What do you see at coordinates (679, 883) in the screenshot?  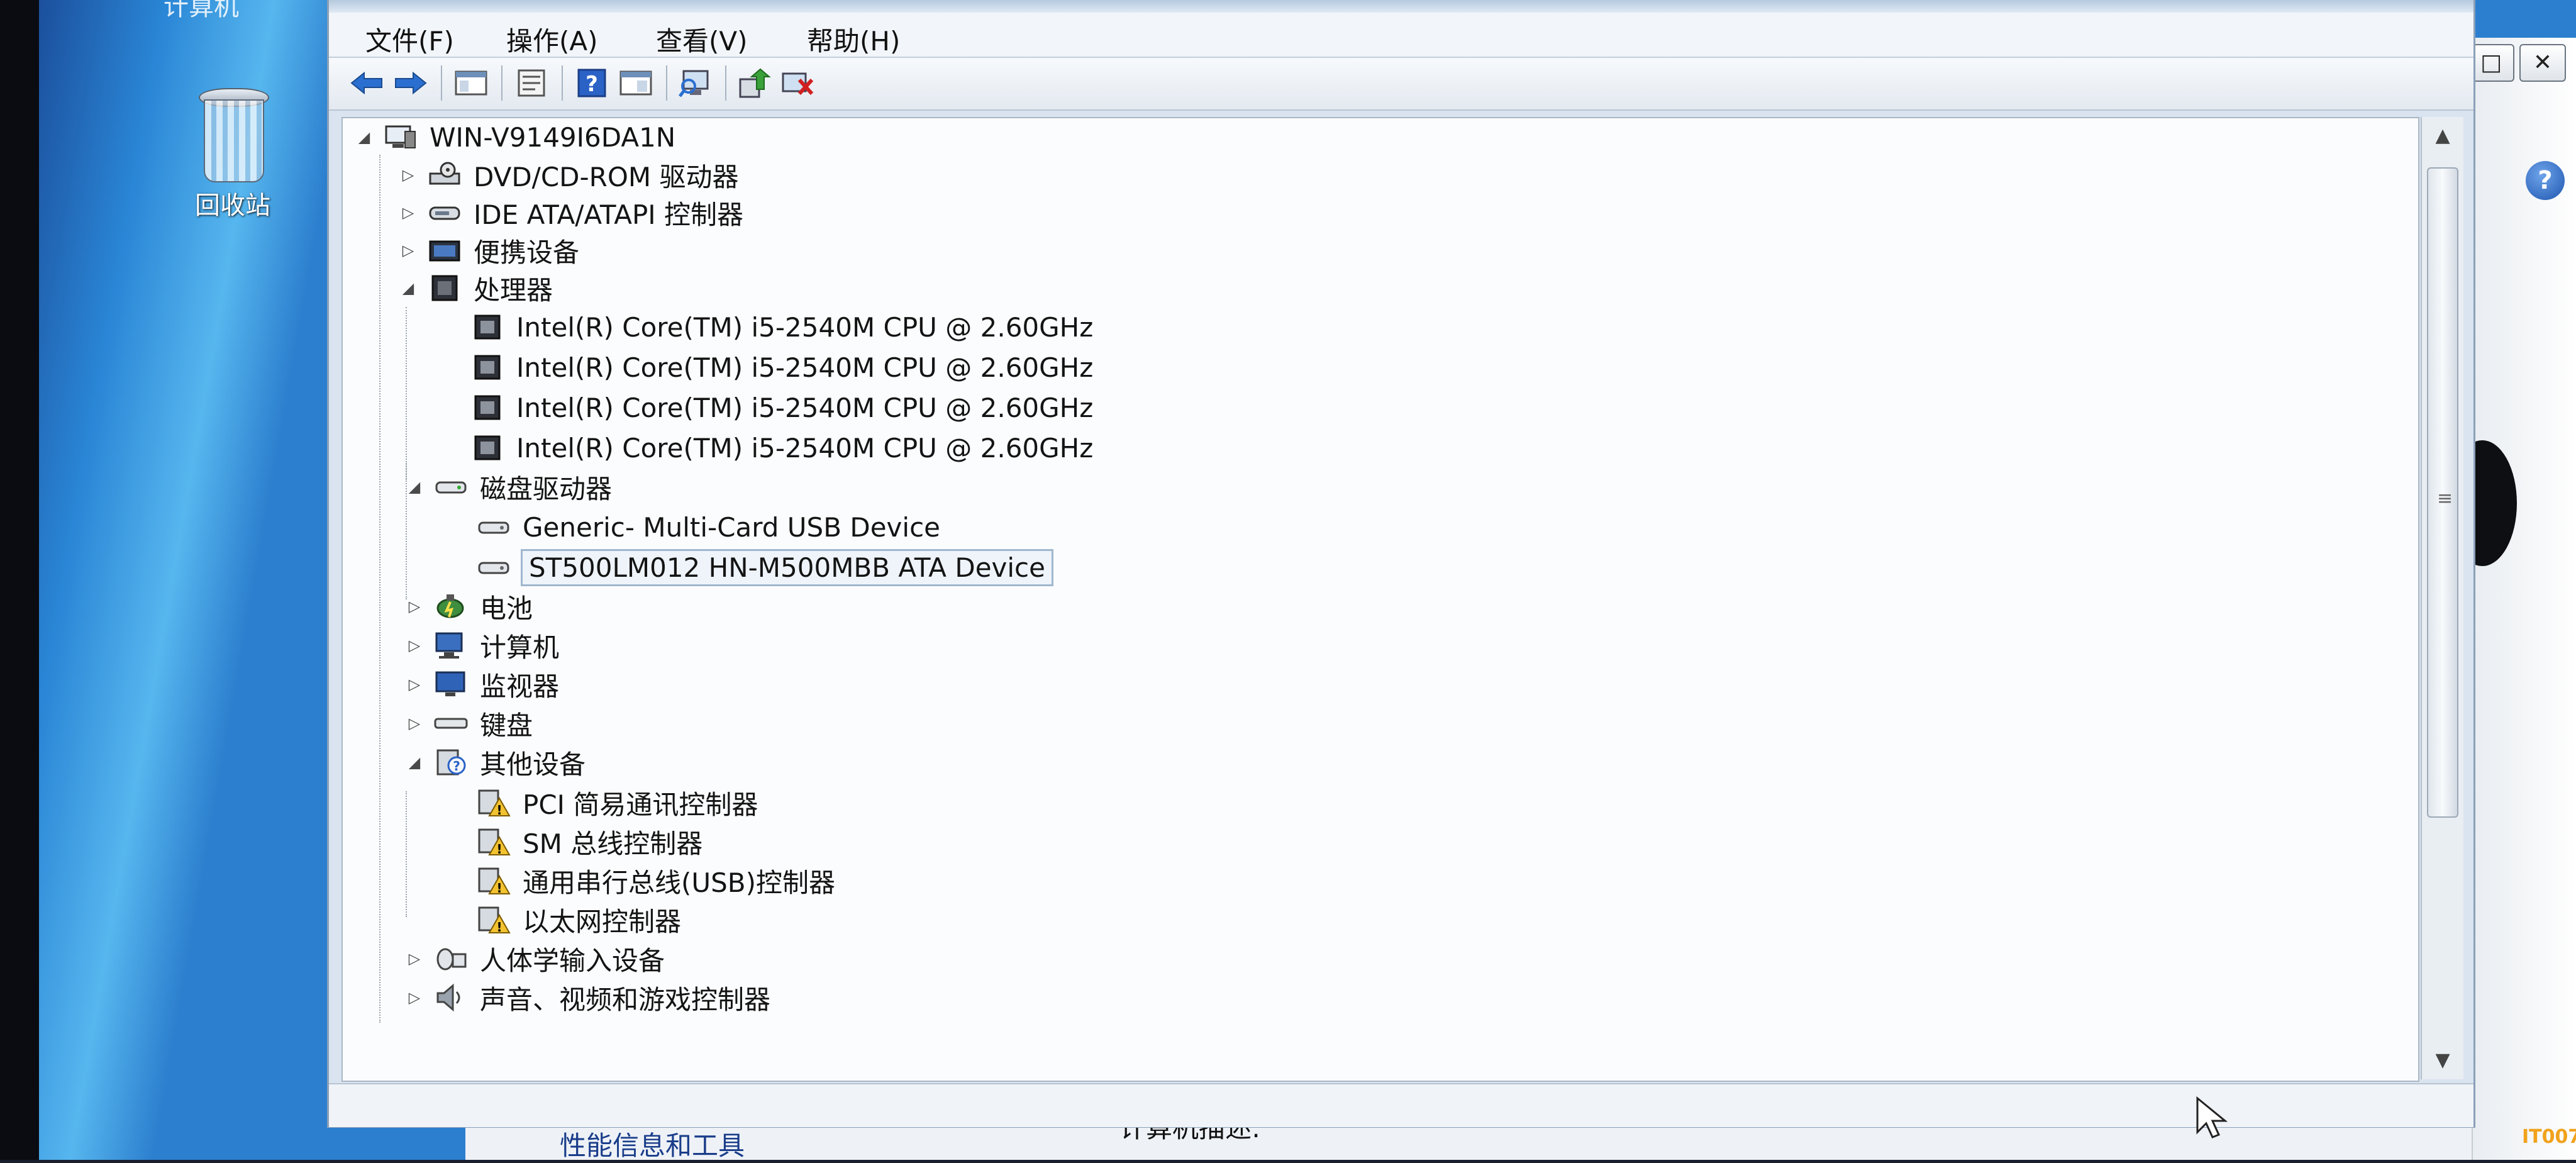 I see `other-device-label: 通用串行总线(USB)控制器` at bounding box center [679, 883].